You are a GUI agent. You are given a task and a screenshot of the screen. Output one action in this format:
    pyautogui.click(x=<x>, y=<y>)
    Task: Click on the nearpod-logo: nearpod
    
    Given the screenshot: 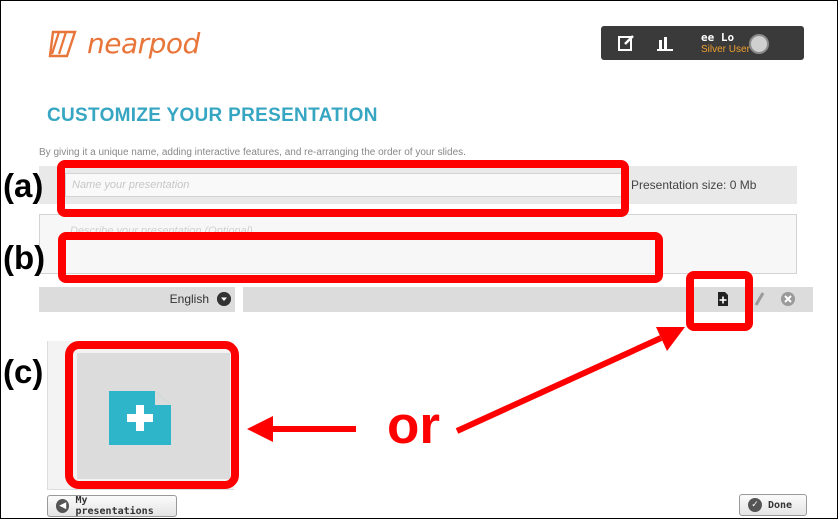 What is the action you would take?
    pyautogui.click(x=123, y=43)
    